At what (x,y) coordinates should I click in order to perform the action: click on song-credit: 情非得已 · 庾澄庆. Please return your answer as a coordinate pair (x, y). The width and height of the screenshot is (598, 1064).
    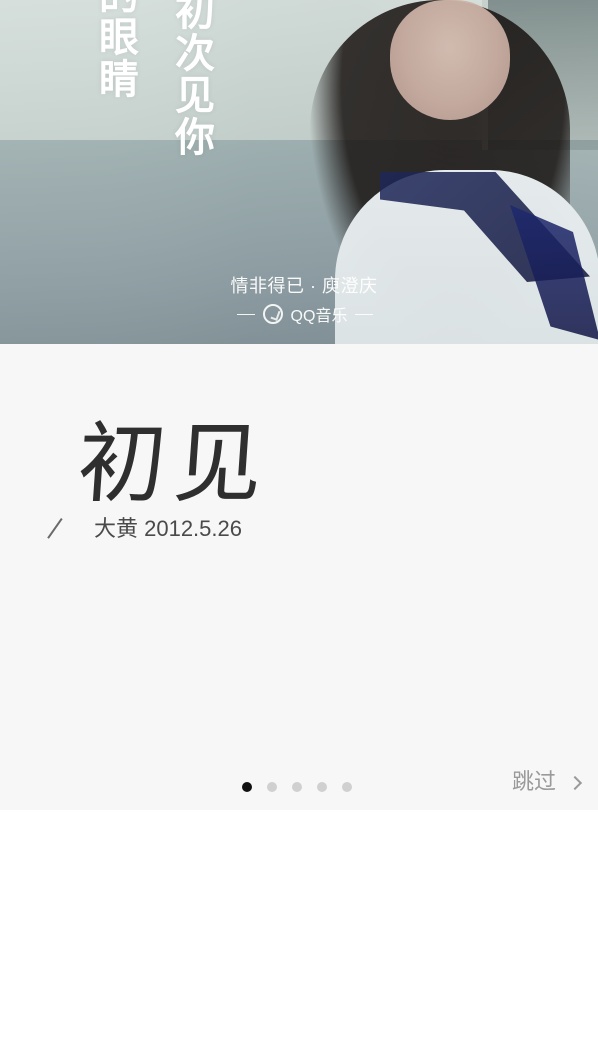
    Looking at the image, I should click on (304, 286).